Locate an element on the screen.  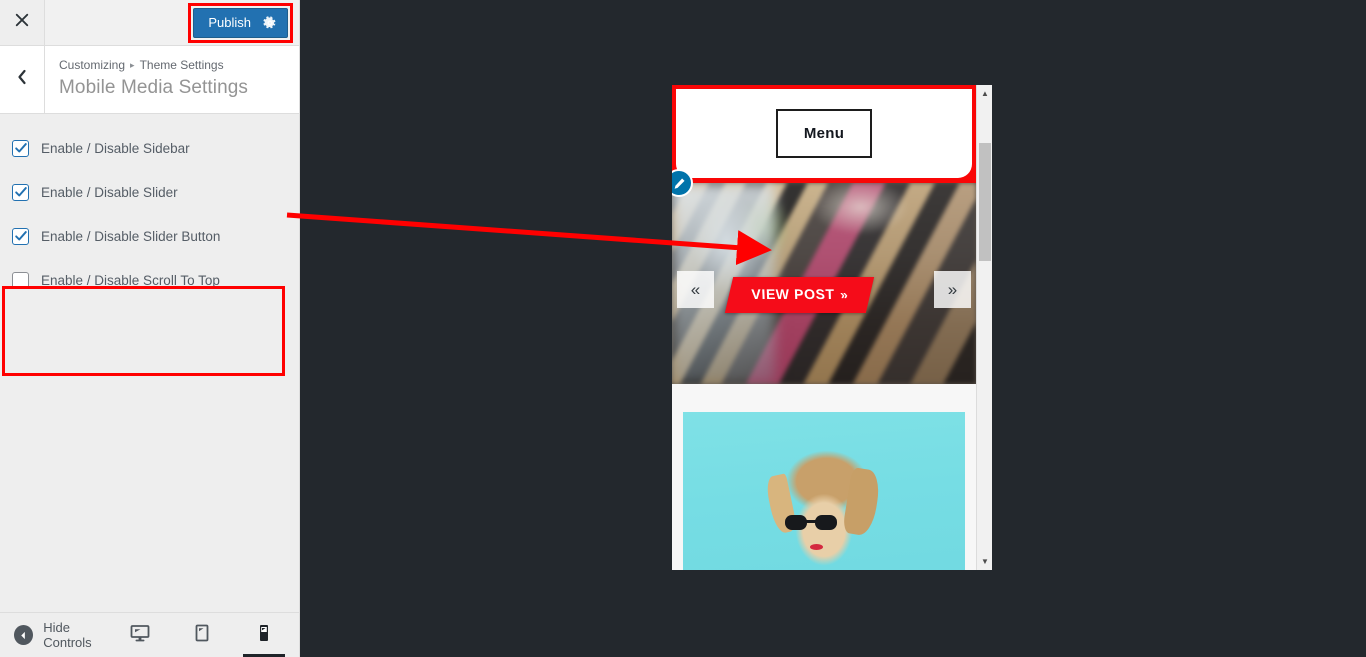
customizer-footer: Hide Controls is located at coordinates (149, 634).